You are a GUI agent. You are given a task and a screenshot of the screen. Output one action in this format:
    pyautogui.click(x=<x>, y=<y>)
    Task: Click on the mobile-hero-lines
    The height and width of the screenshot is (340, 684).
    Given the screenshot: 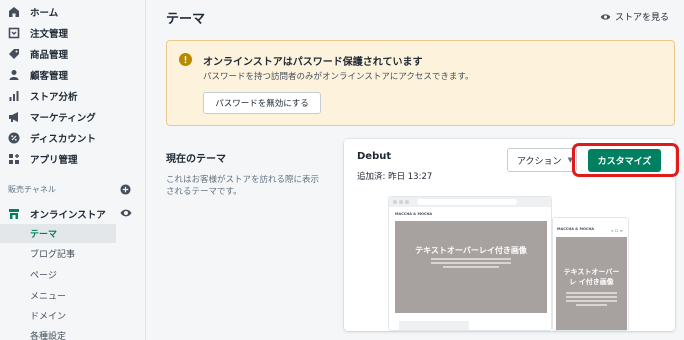 What is the action you would take?
    pyautogui.click(x=591, y=300)
    